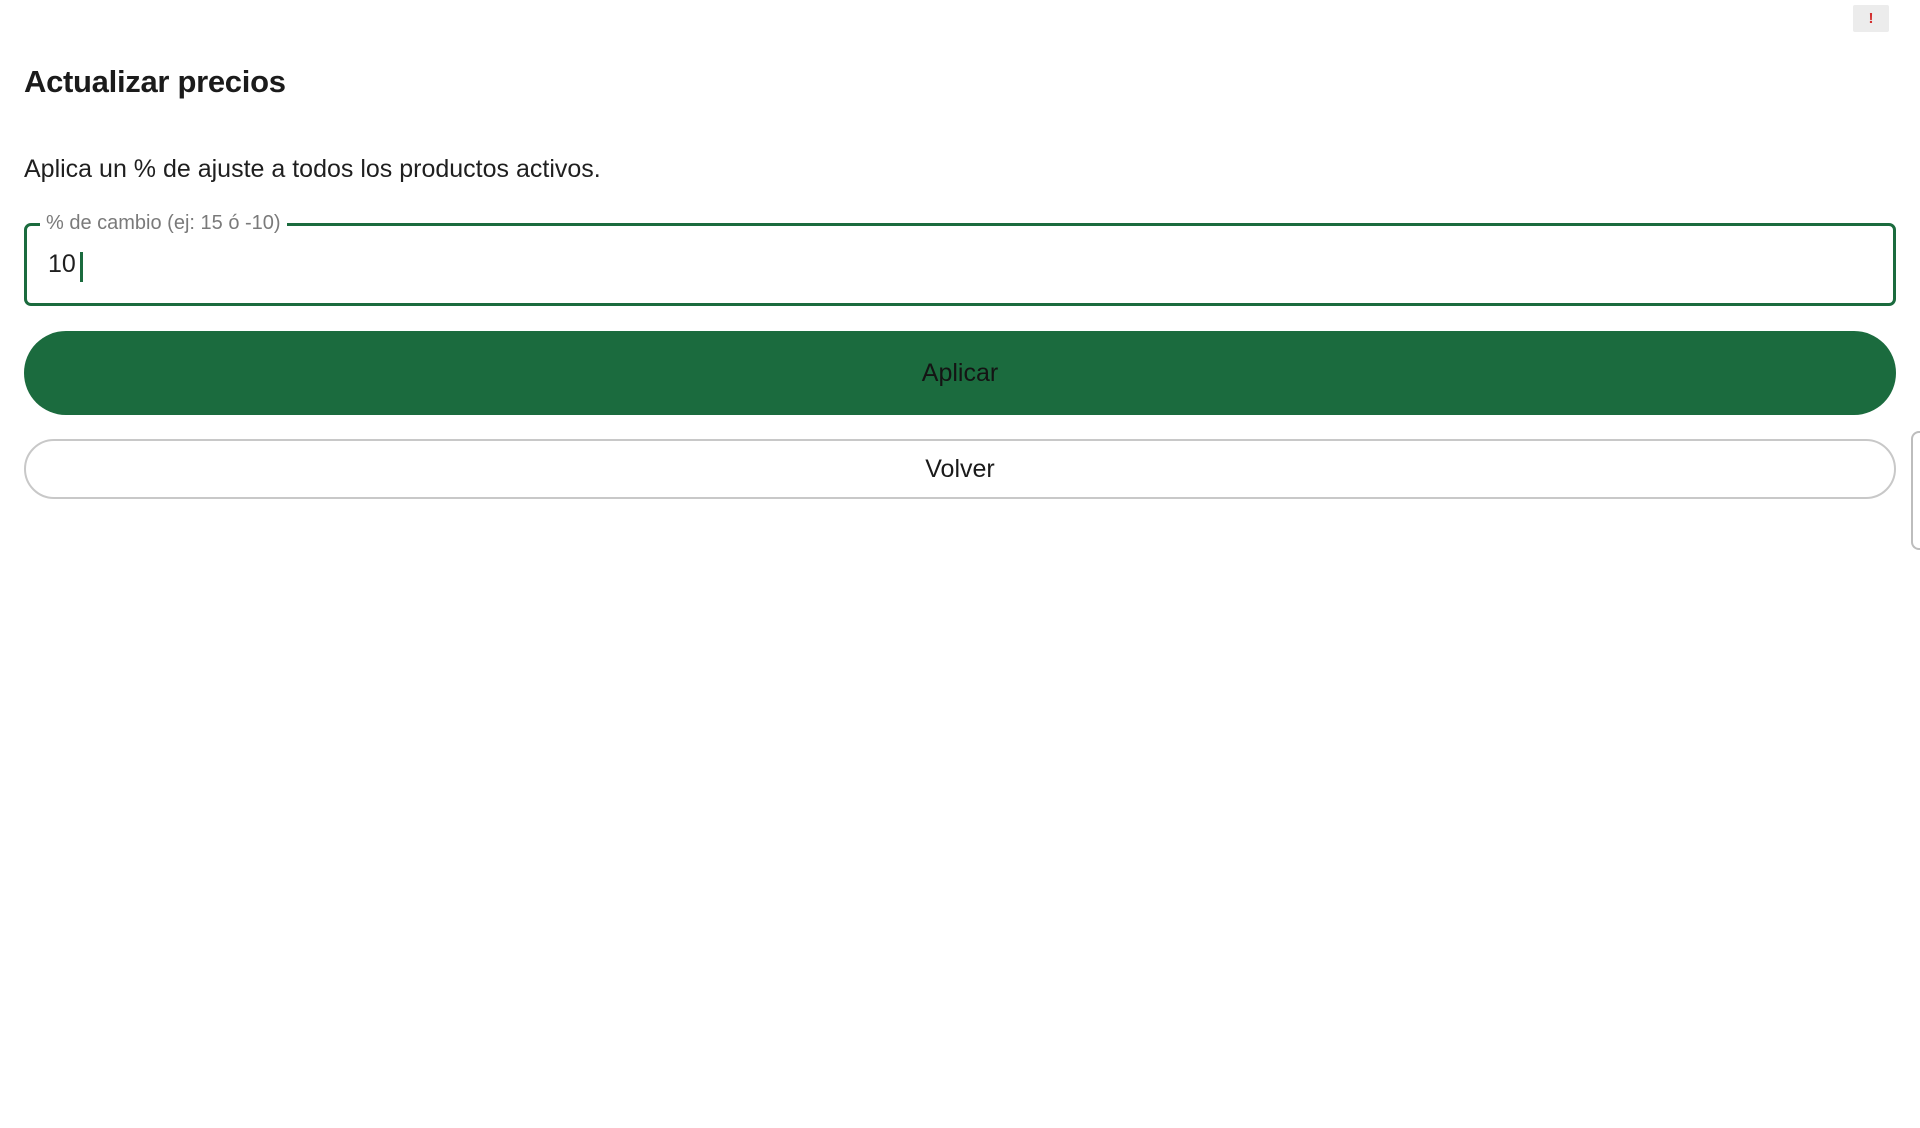 Image resolution: width=1920 pixels, height=1128 pixels. I want to click on alert-icon: !, so click(1871, 18).